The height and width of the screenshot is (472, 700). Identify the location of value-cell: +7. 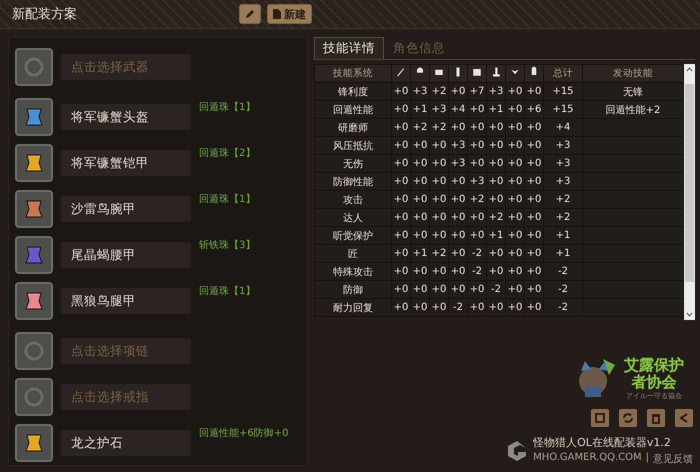
(477, 91).